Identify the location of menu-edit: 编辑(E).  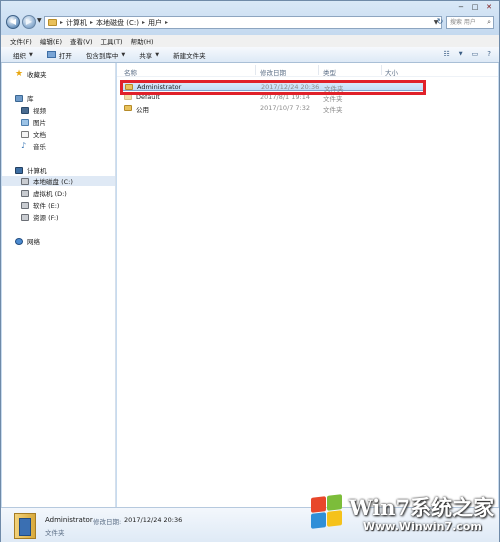
(51, 41).